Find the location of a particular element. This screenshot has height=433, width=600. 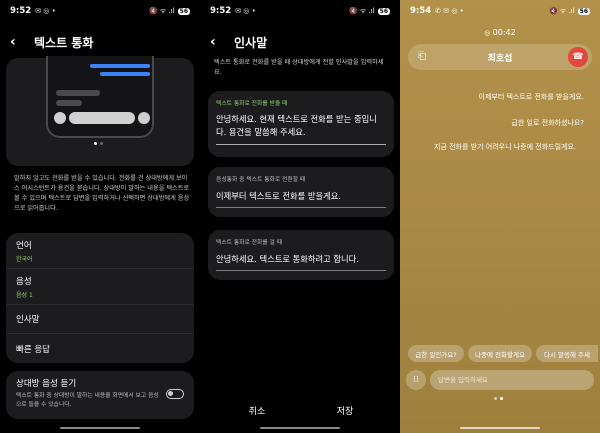

menu-item-title: 음성 is located at coordinates (24, 282).